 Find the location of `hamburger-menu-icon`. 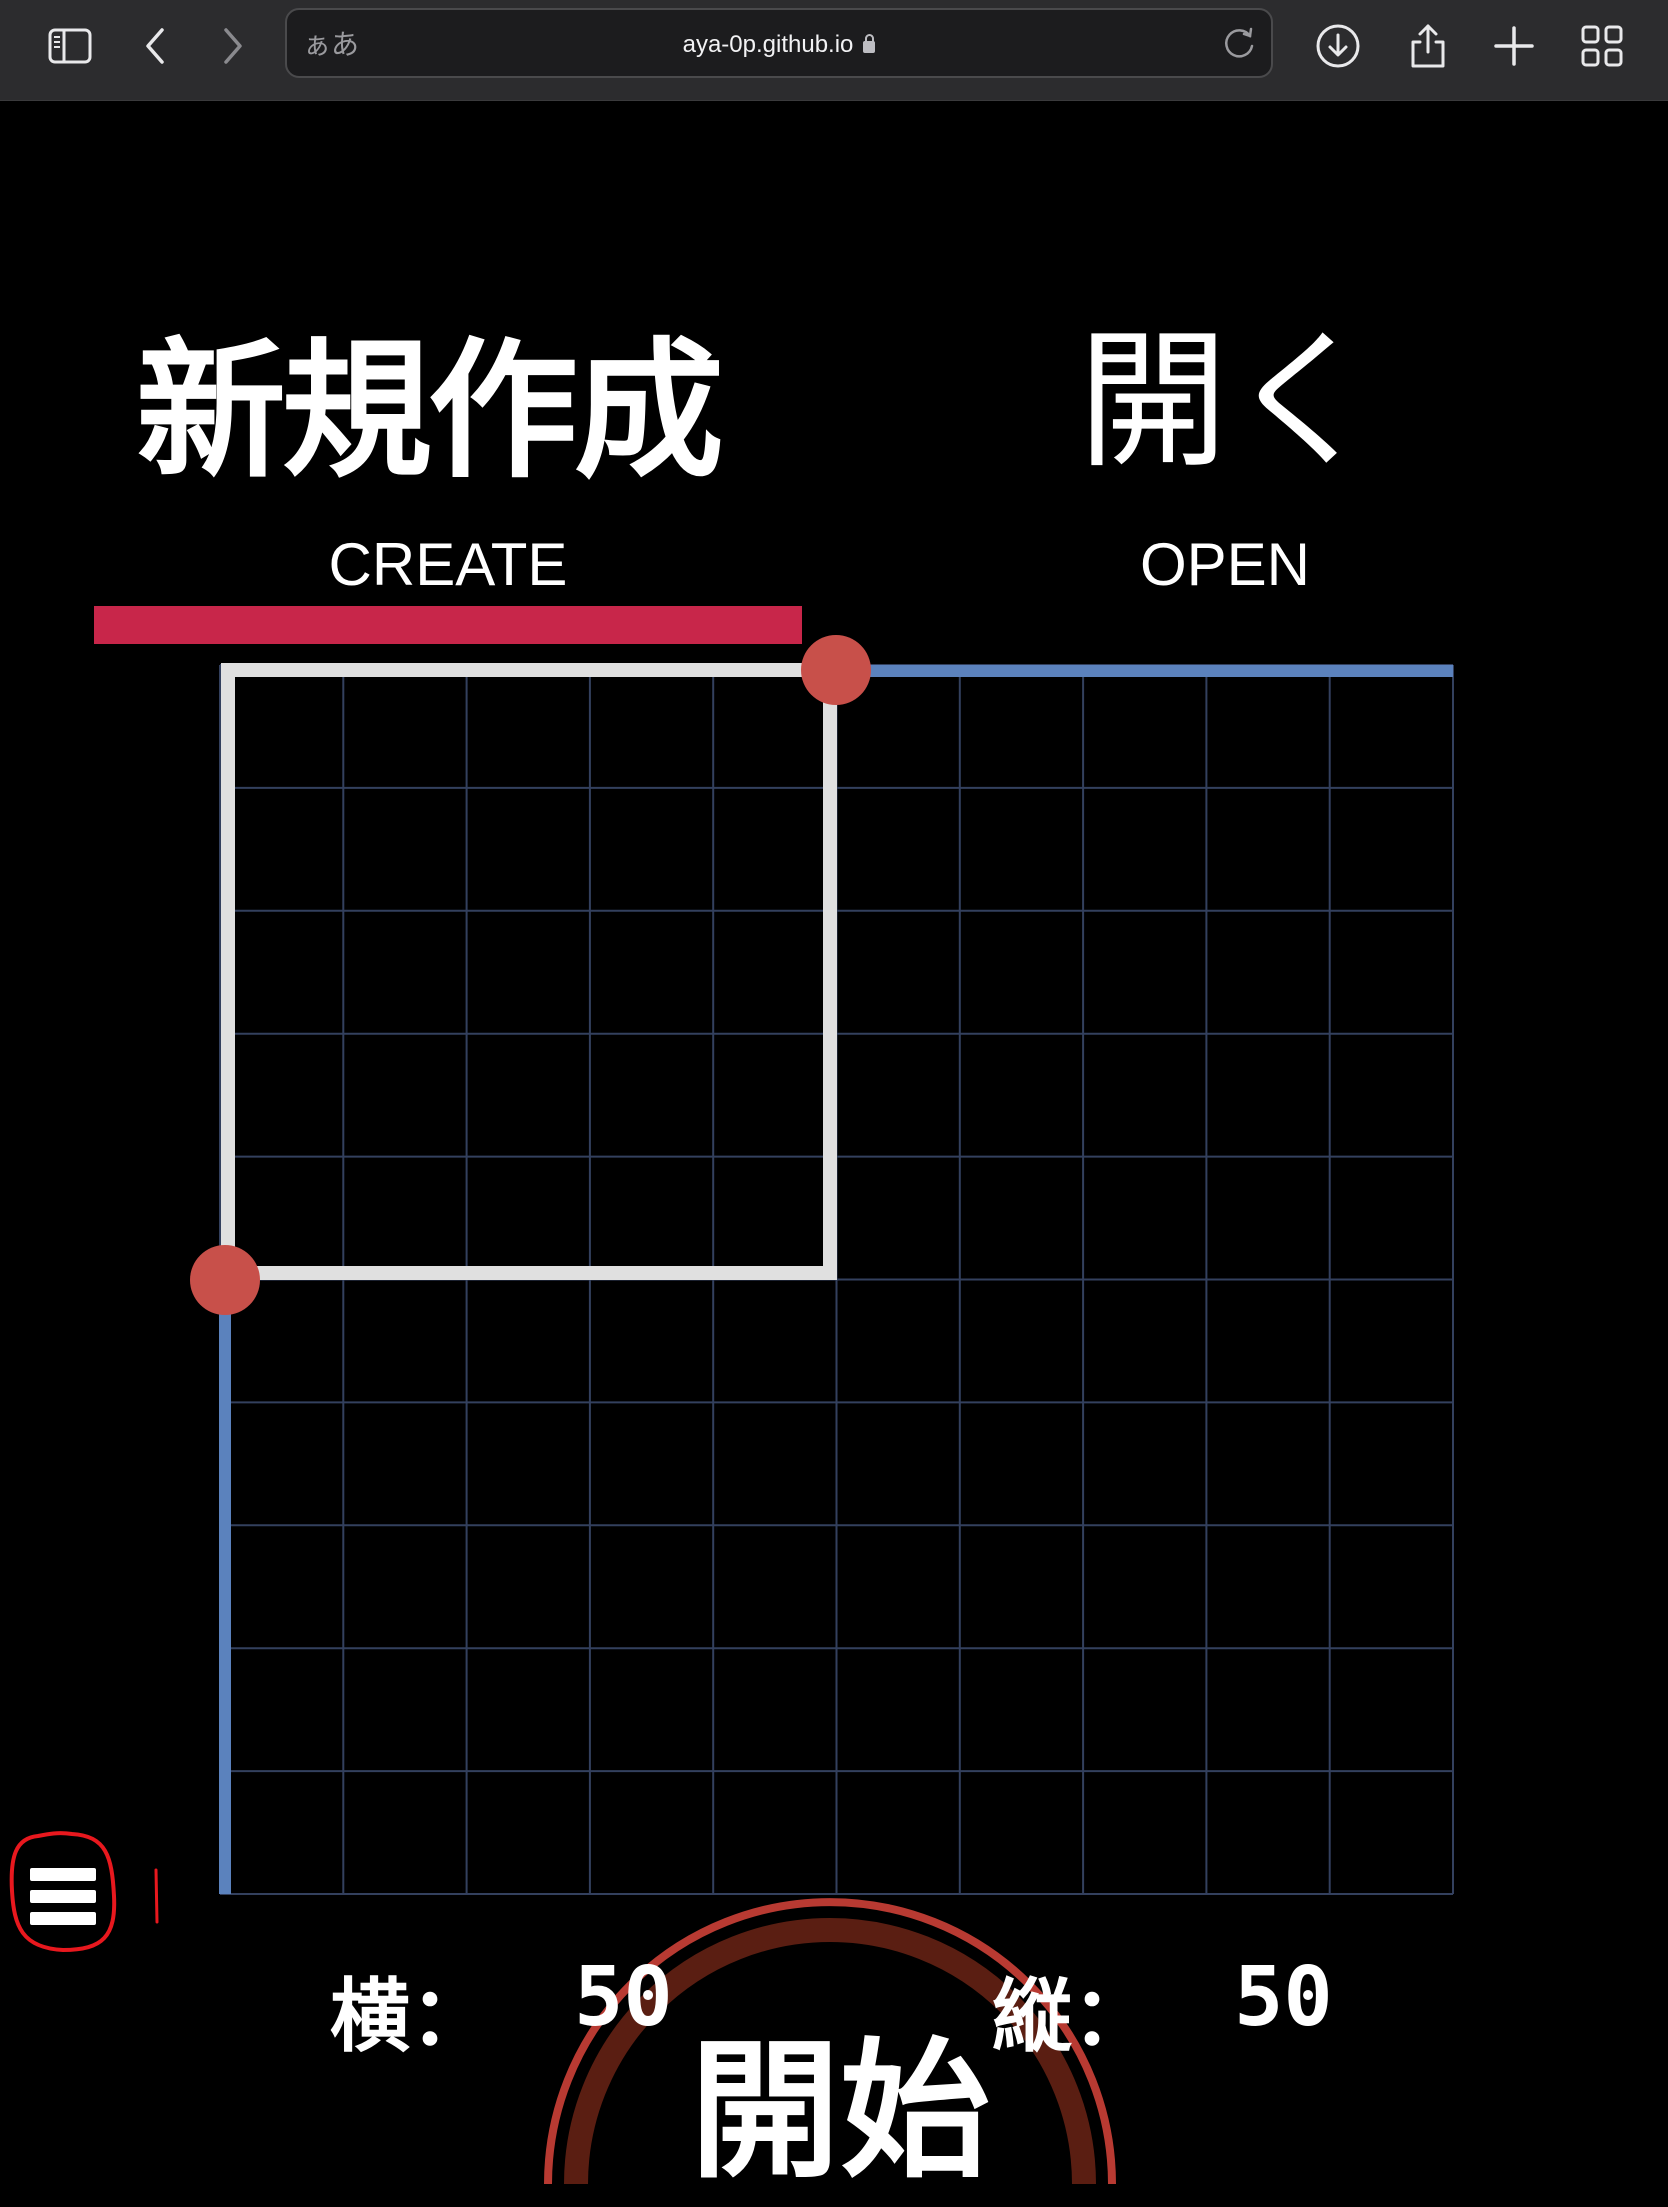

hamburger-menu-icon is located at coordinates (63, 1891).